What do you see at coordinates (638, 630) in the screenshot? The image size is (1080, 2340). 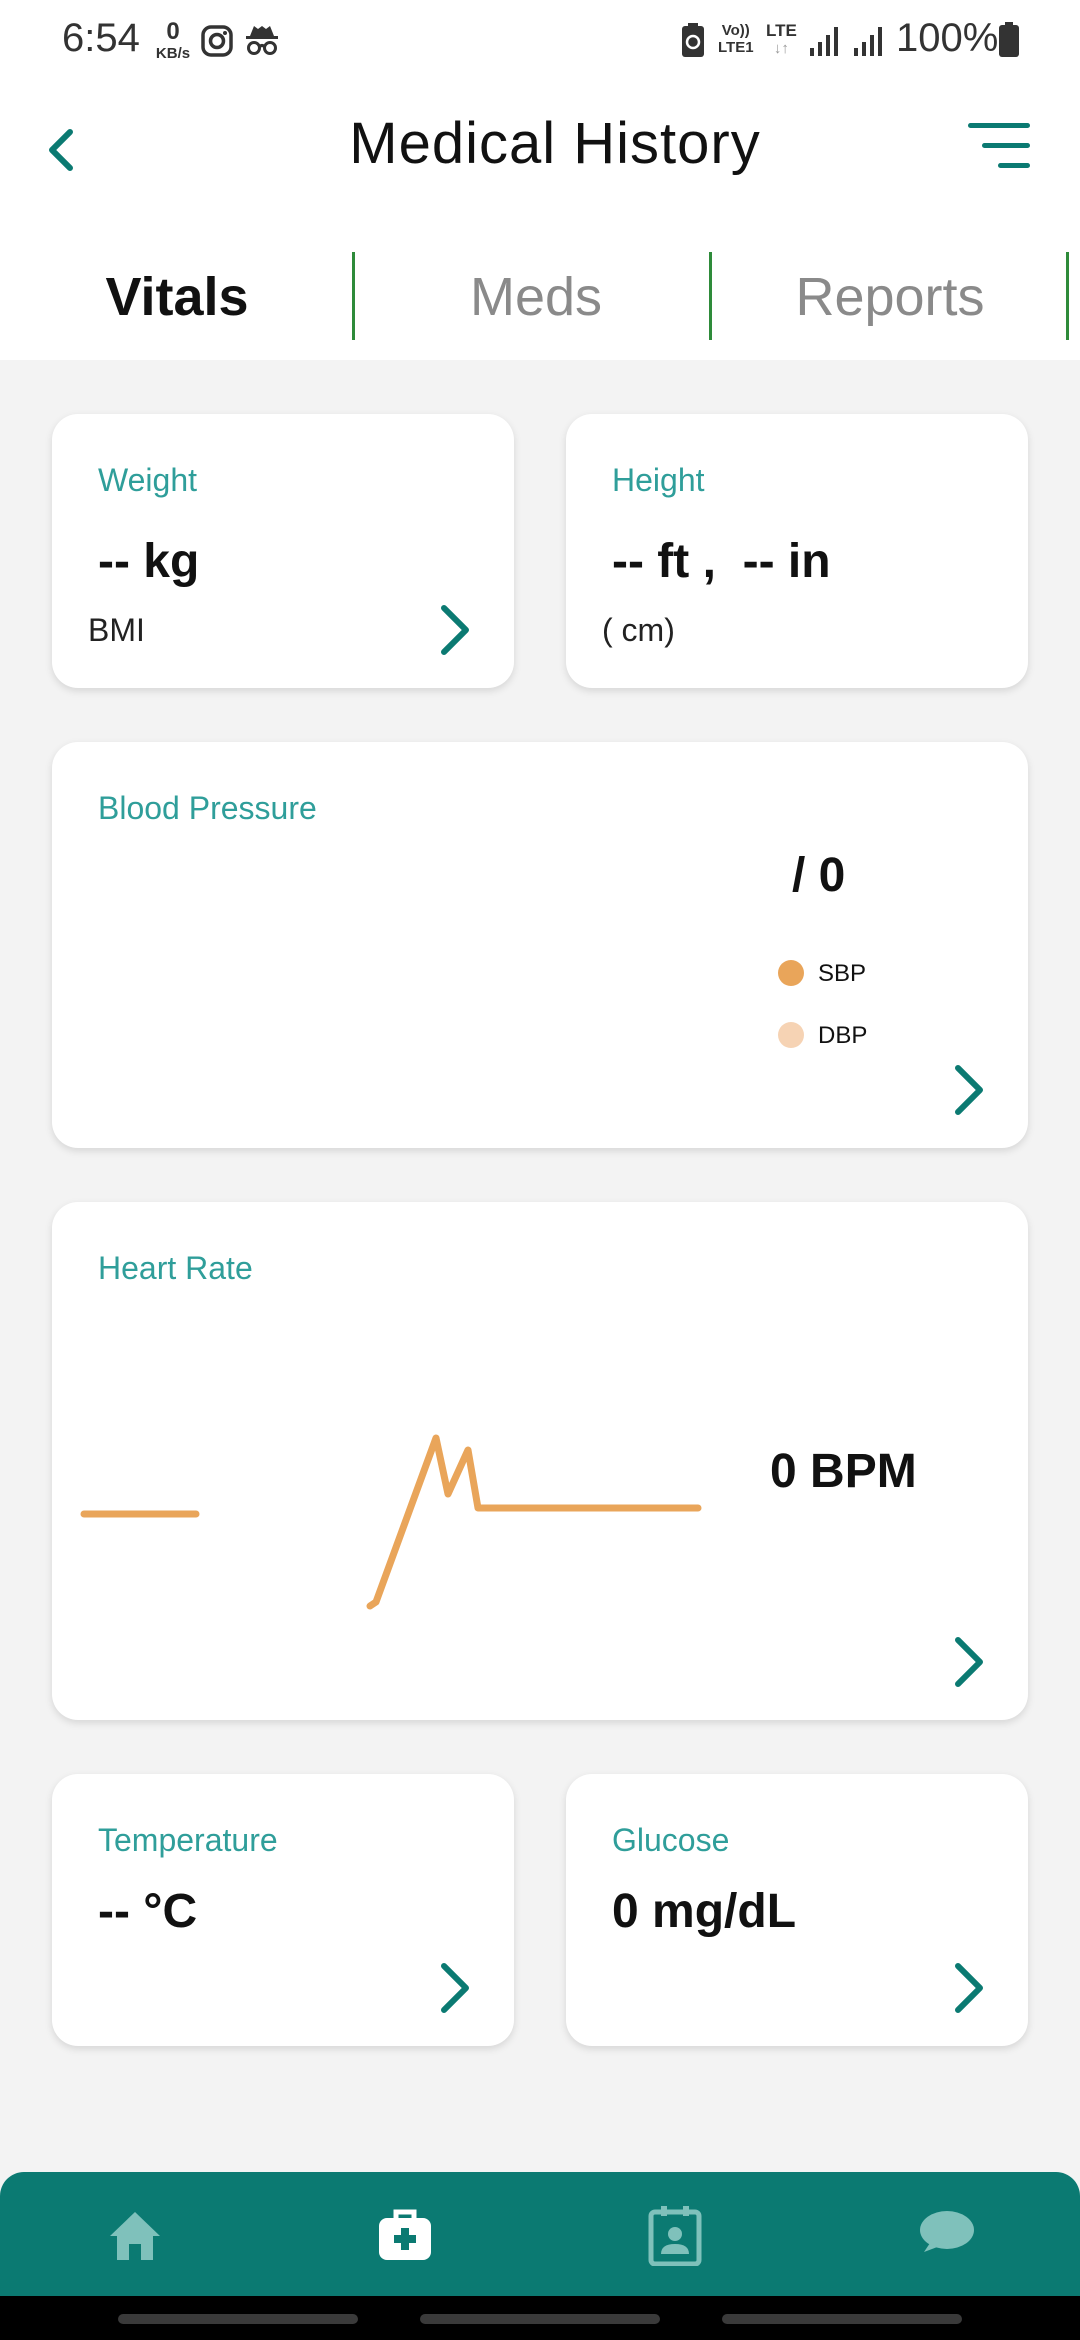 I see `height-cm-label: ( cm)` at bounding box center [638, 630].